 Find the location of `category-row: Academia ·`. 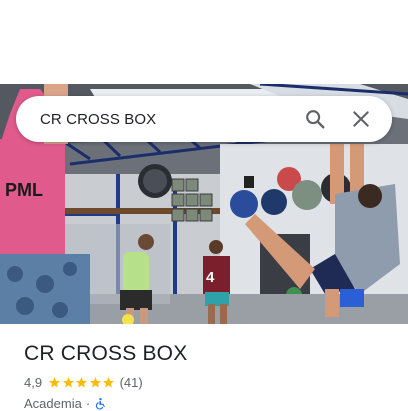

category-row: Academia · is located at coordinates (65, 403).